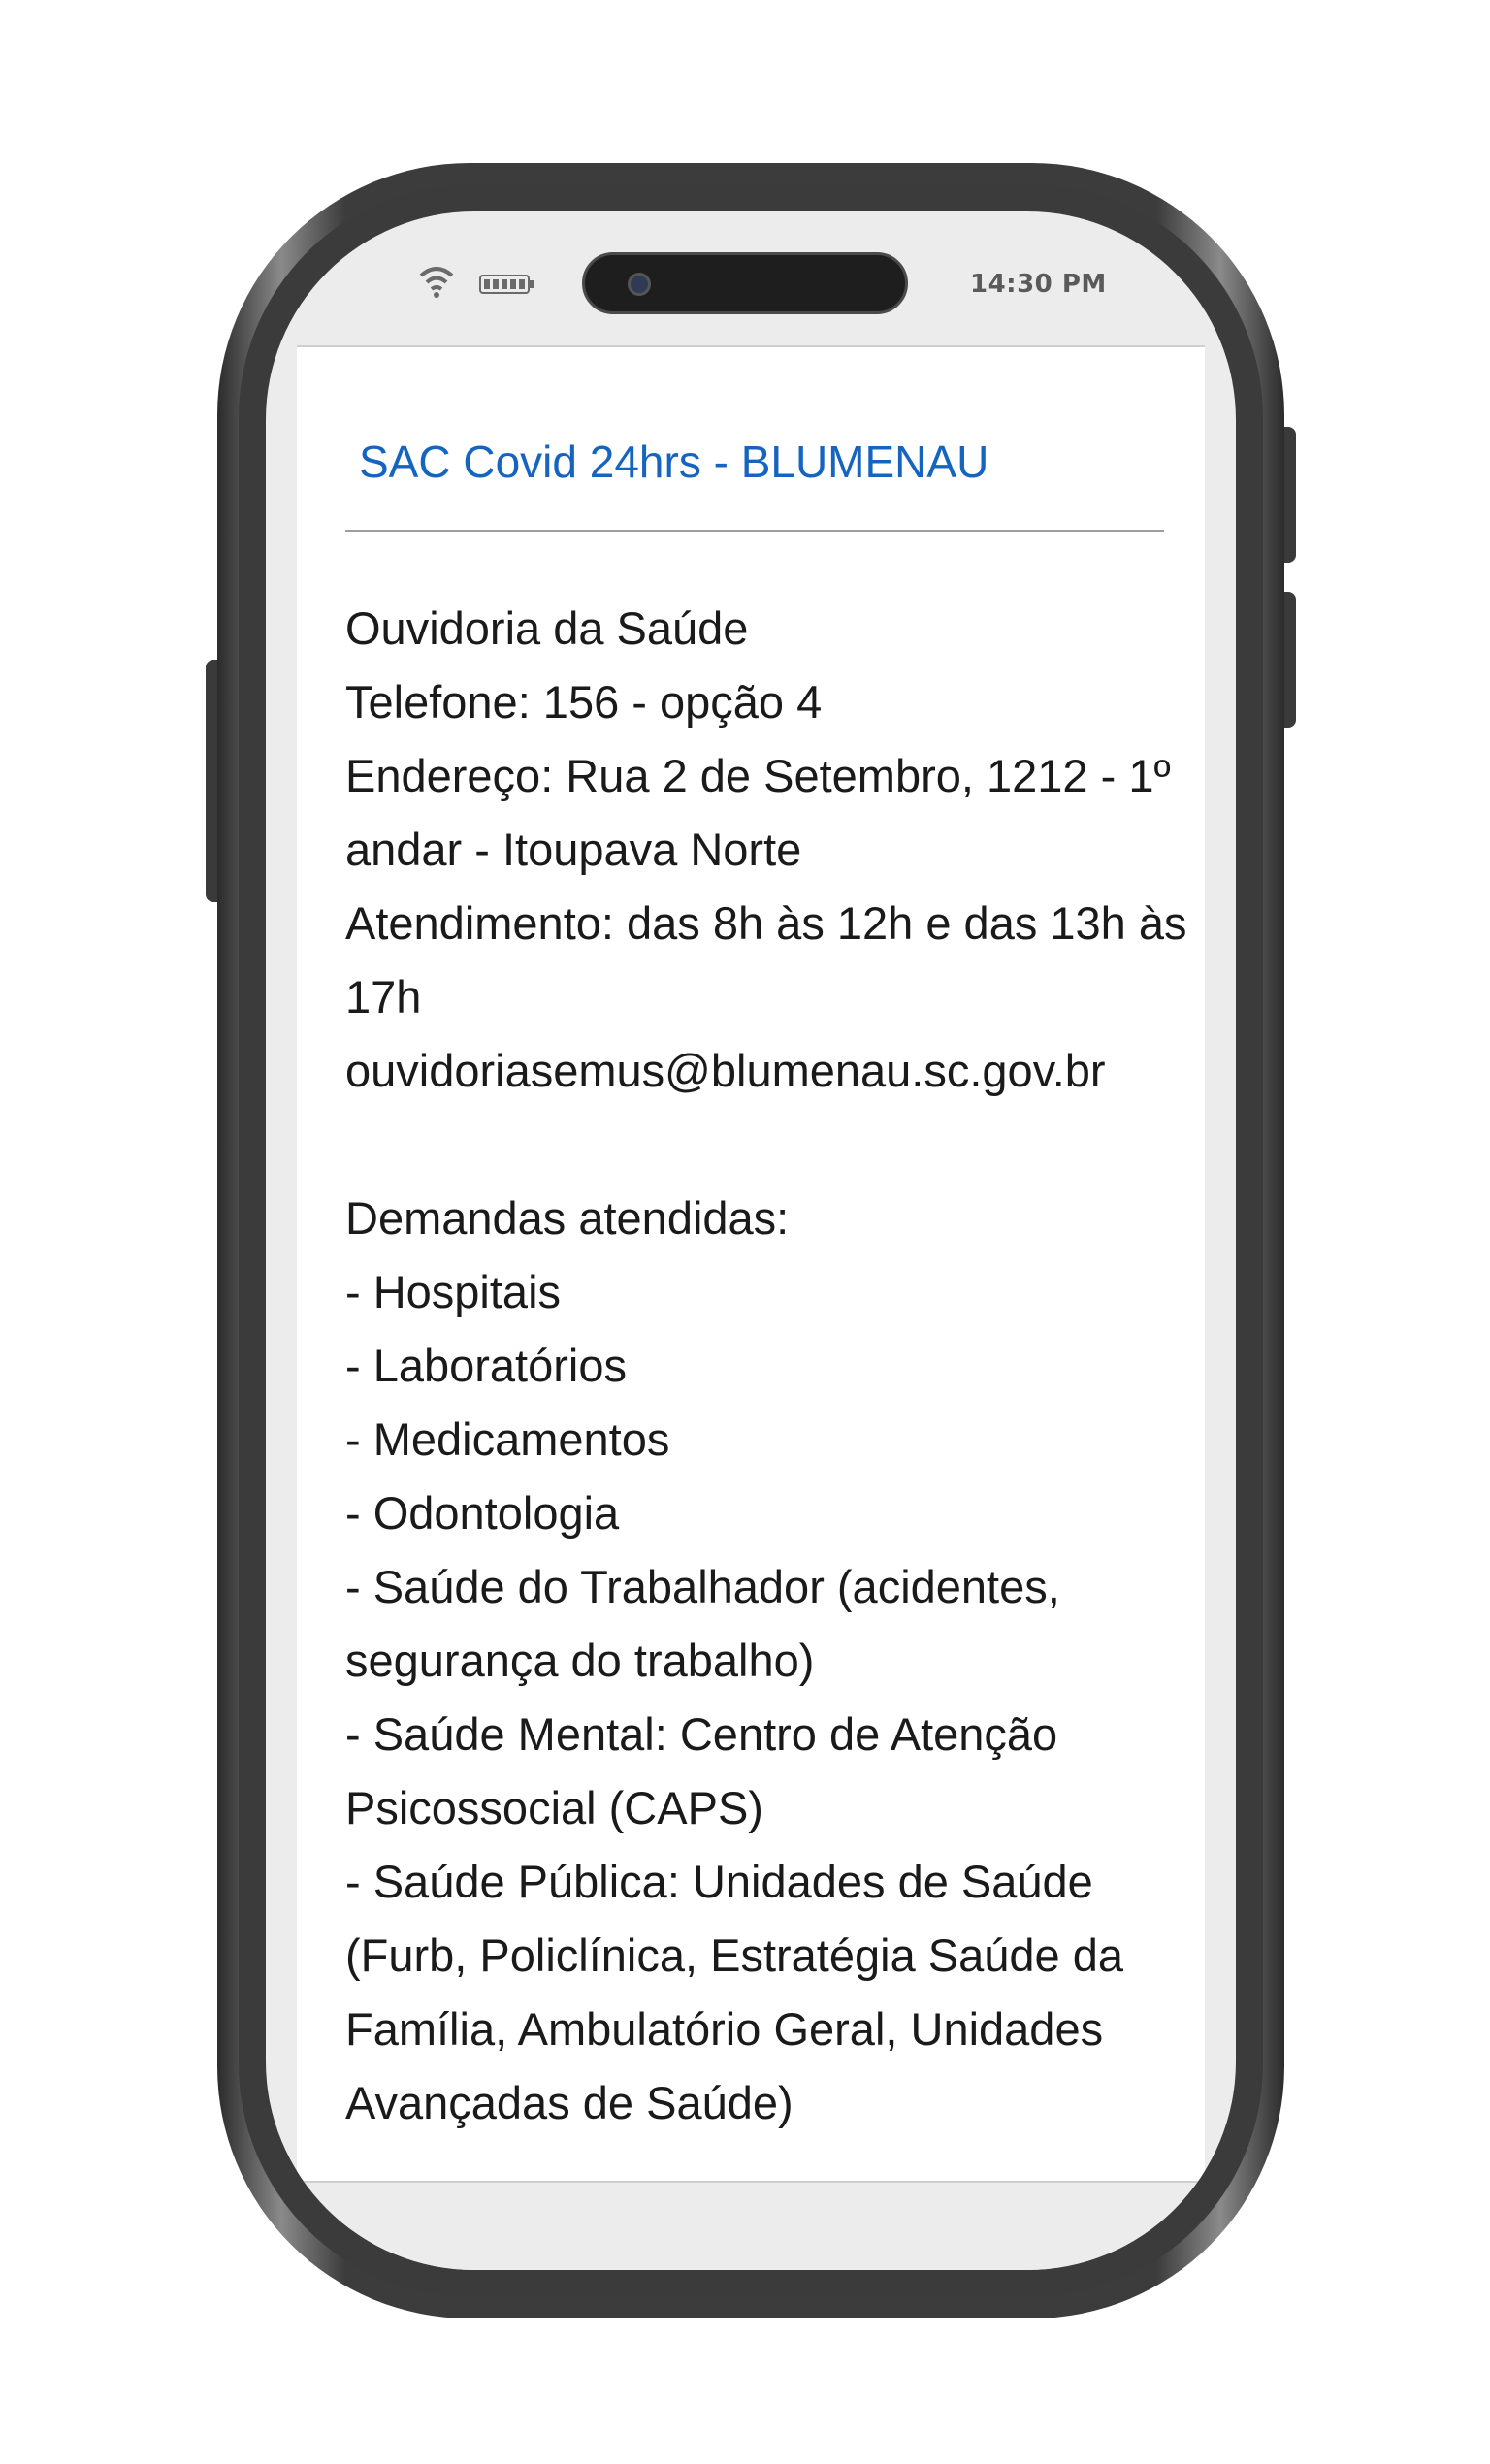 The height and width of the screenshot is (2464, 1490). What do you see at coordinates (766, 923) in the screenshot?
I see `contact-hours: Atendimento: das 8h às 12h e das 13h às` at bounding box center [766, 923].